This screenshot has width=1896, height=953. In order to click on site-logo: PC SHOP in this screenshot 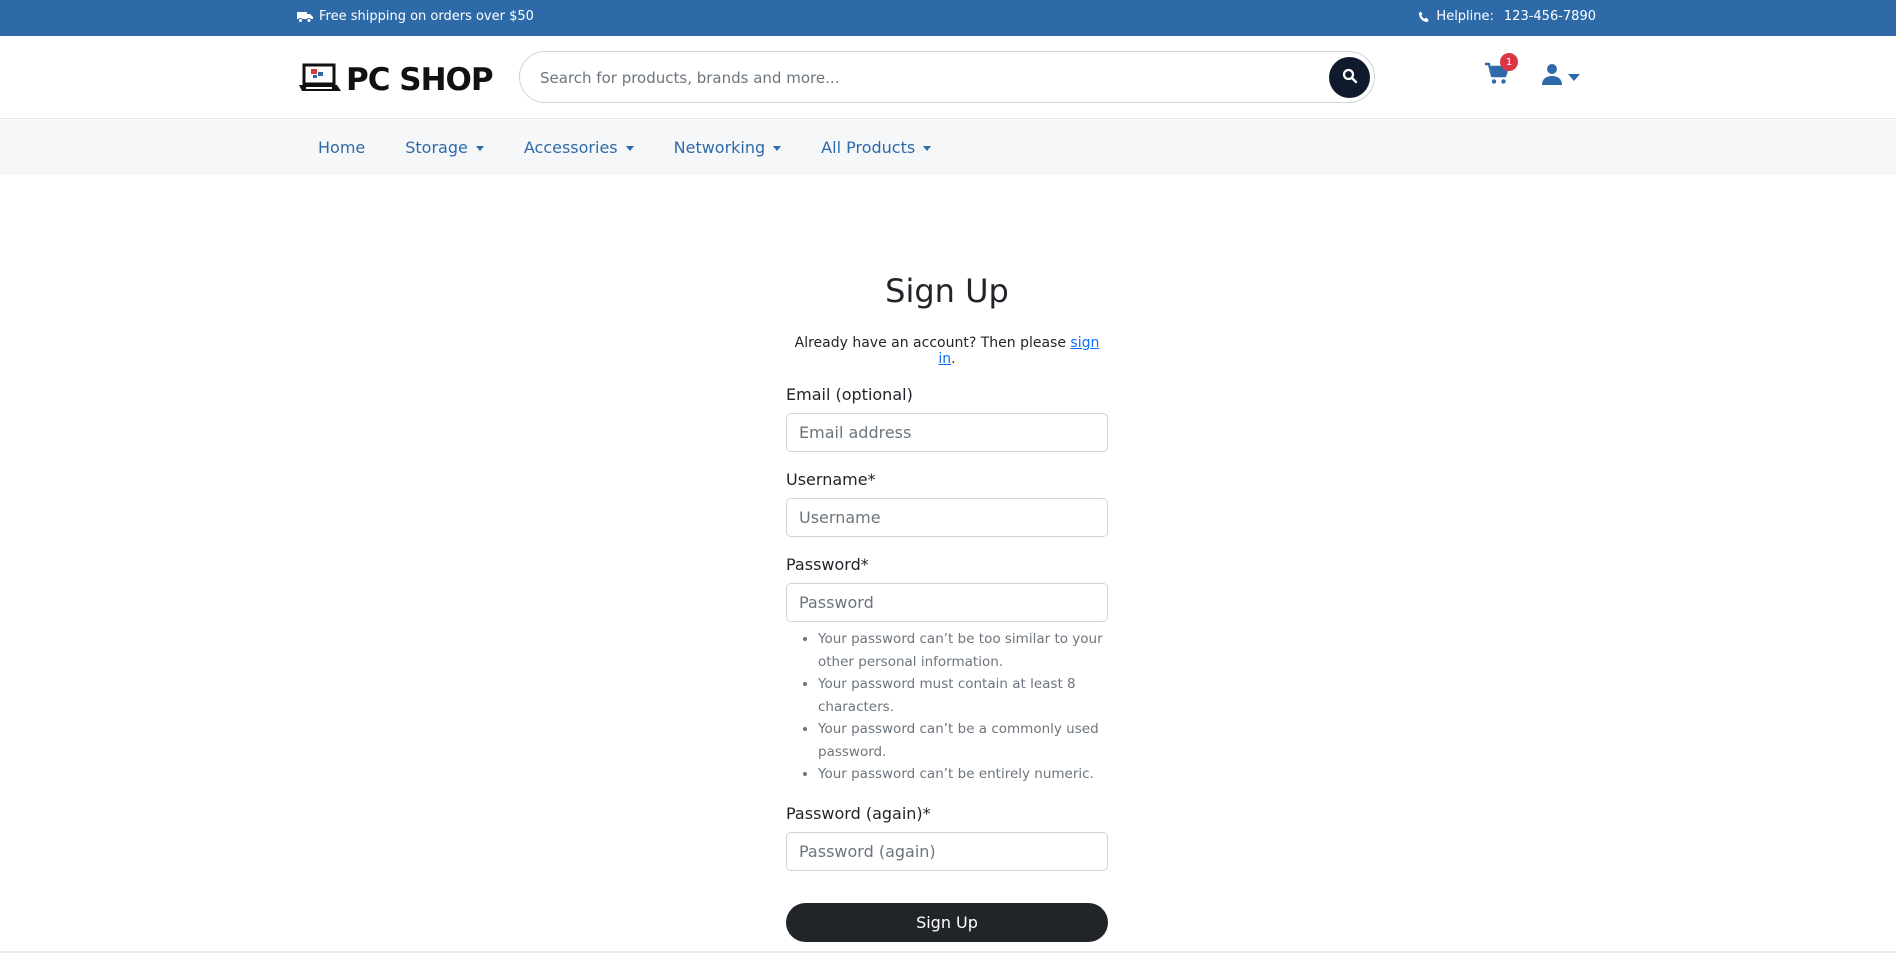, I will do `click(396, 80)`.